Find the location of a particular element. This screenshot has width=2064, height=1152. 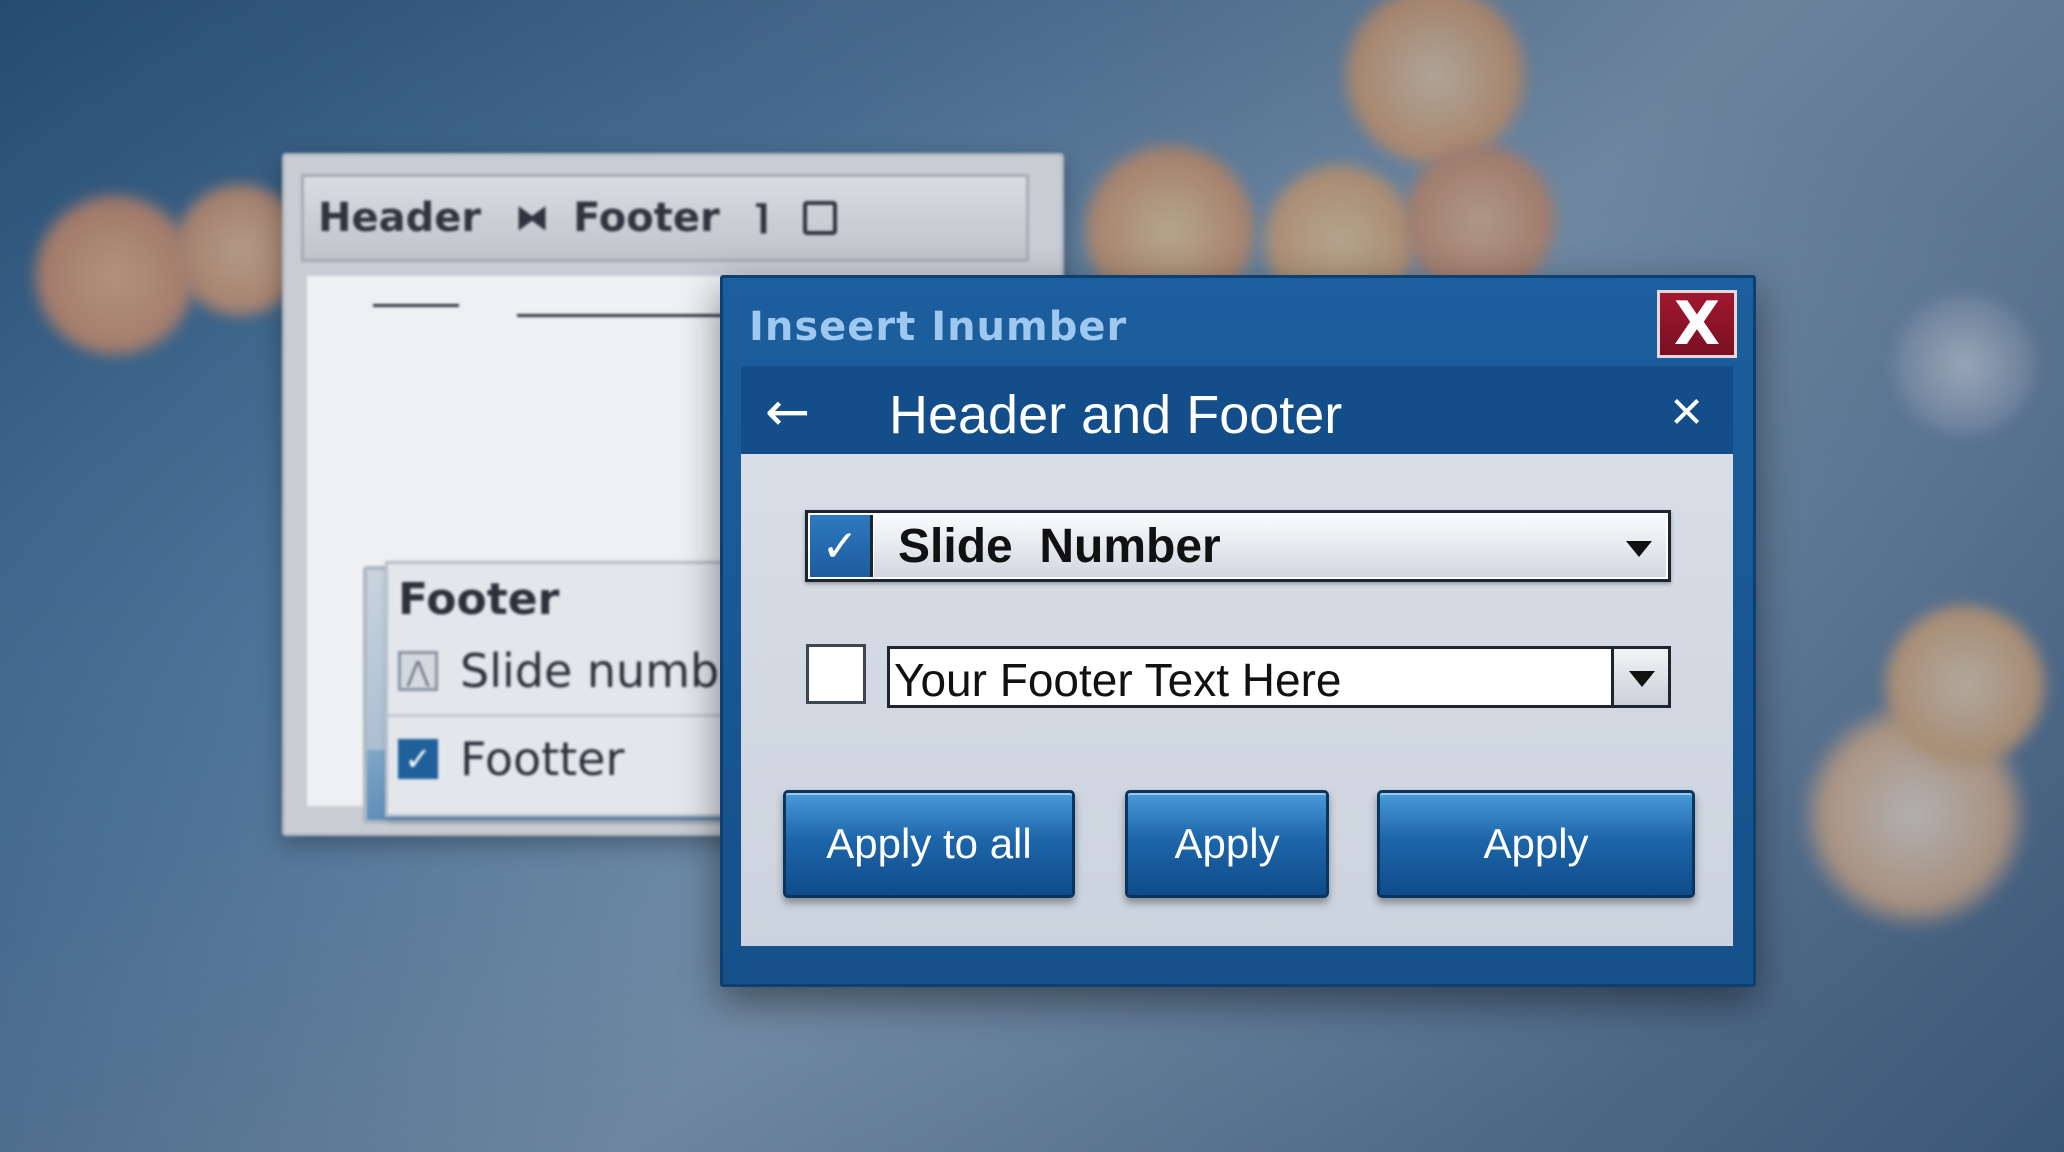

footer-tab: Footer is located at coordinates (646, 218).